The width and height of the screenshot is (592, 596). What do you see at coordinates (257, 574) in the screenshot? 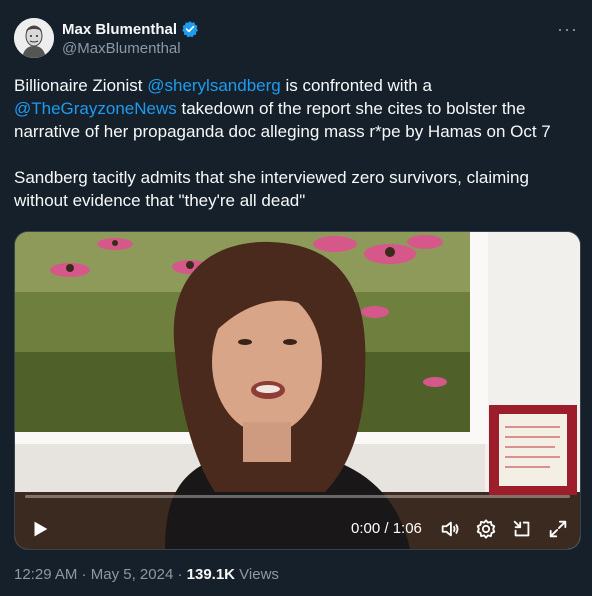
I see `views-label: Views` at bounding box center [257, 574].